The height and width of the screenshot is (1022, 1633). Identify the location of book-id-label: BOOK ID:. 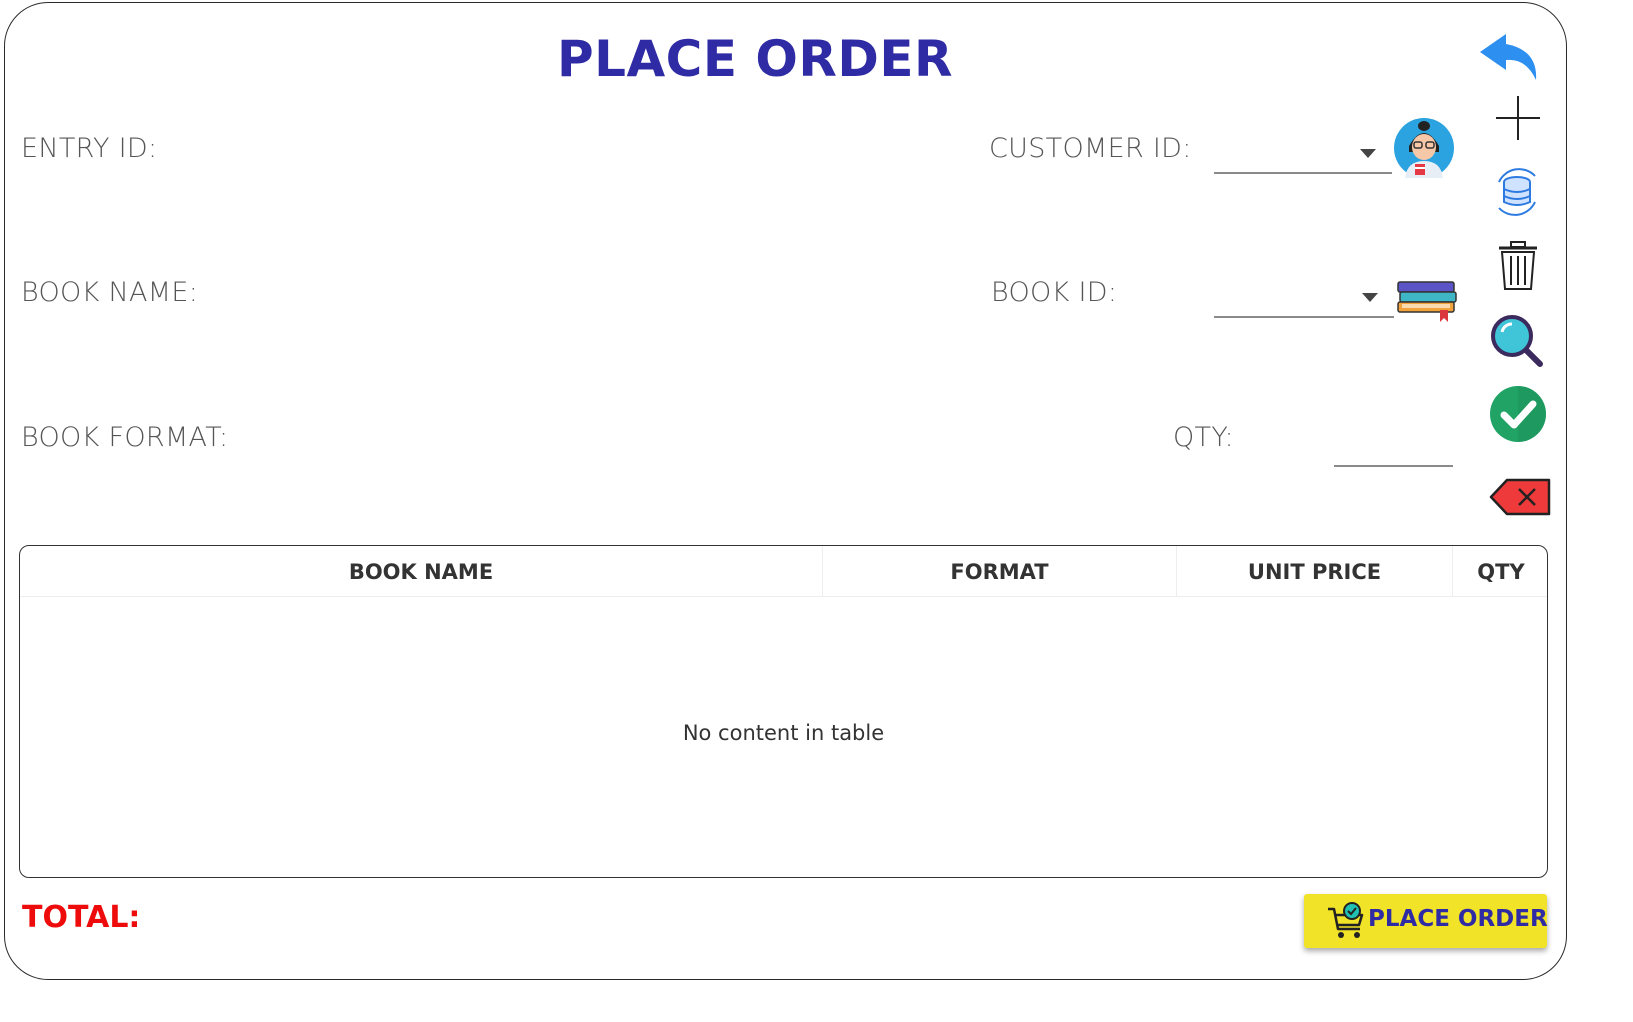
(1054, 292).